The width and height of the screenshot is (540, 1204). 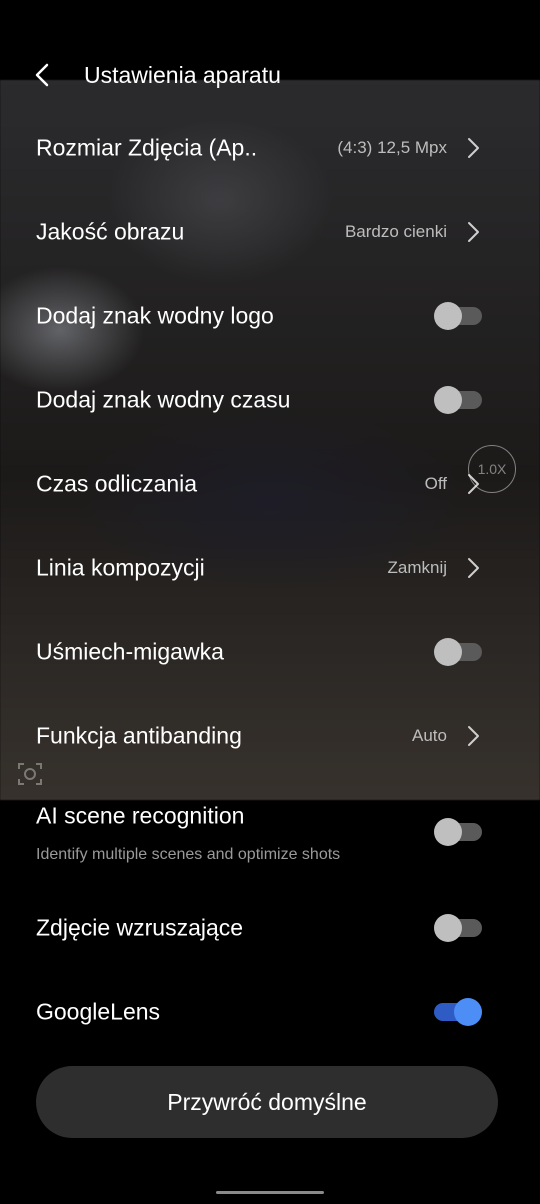 What do you see at coordinates (139, 735) in the screenshot?
I see `setting-label: Funkcja antibanding` at bounding box center [139, 735].